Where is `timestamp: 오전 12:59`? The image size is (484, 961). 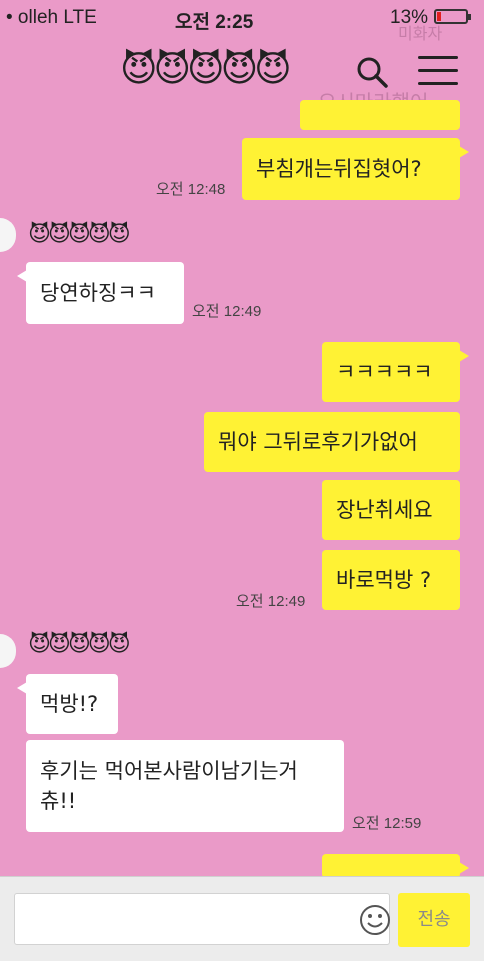 timestamp: 오전 12:59 is located at coordinates (387, 823).